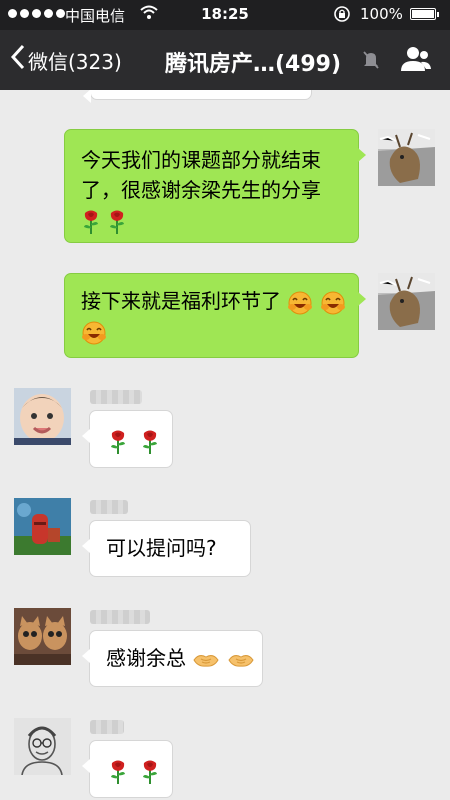 This screenshot has height=800, width=450. I want to click on message-text: 今天我们的课题部分就结束了，很感谢余梁先生的分享, so click(201, 175).